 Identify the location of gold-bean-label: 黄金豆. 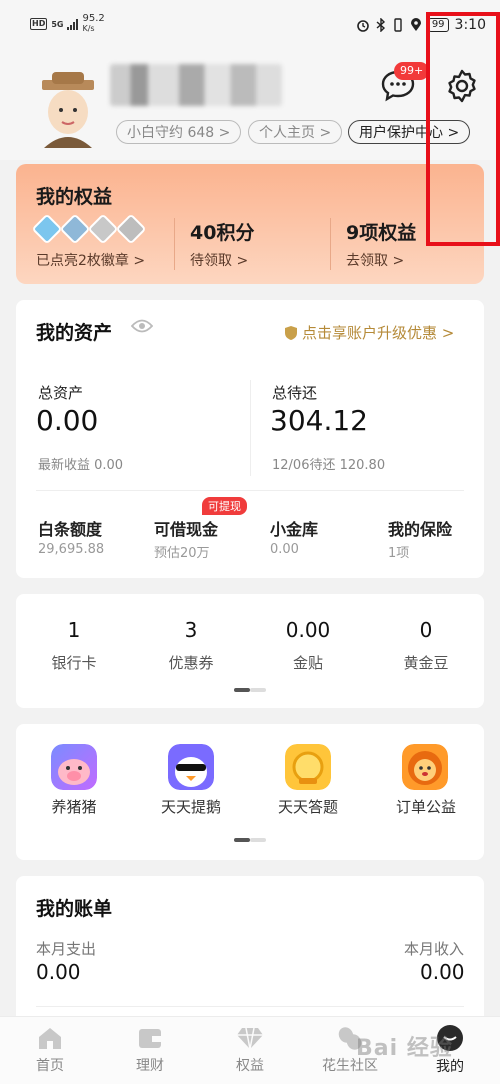
(426, 662).